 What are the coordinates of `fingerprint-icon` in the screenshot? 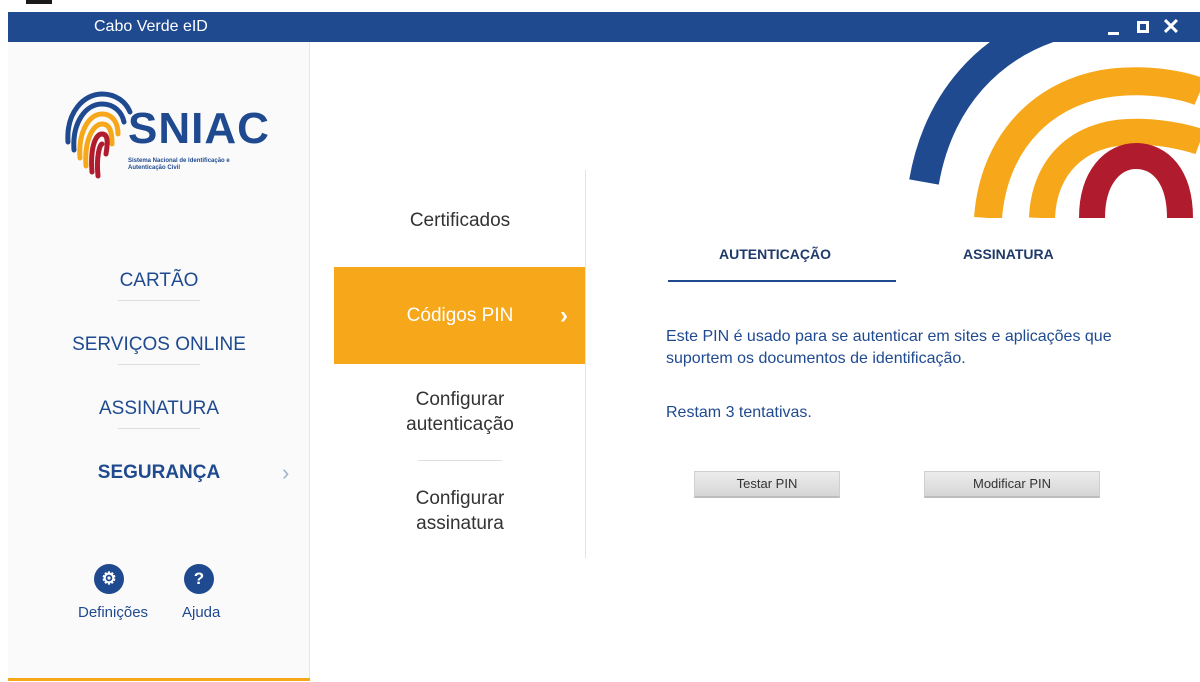 It's located at (99, 135).